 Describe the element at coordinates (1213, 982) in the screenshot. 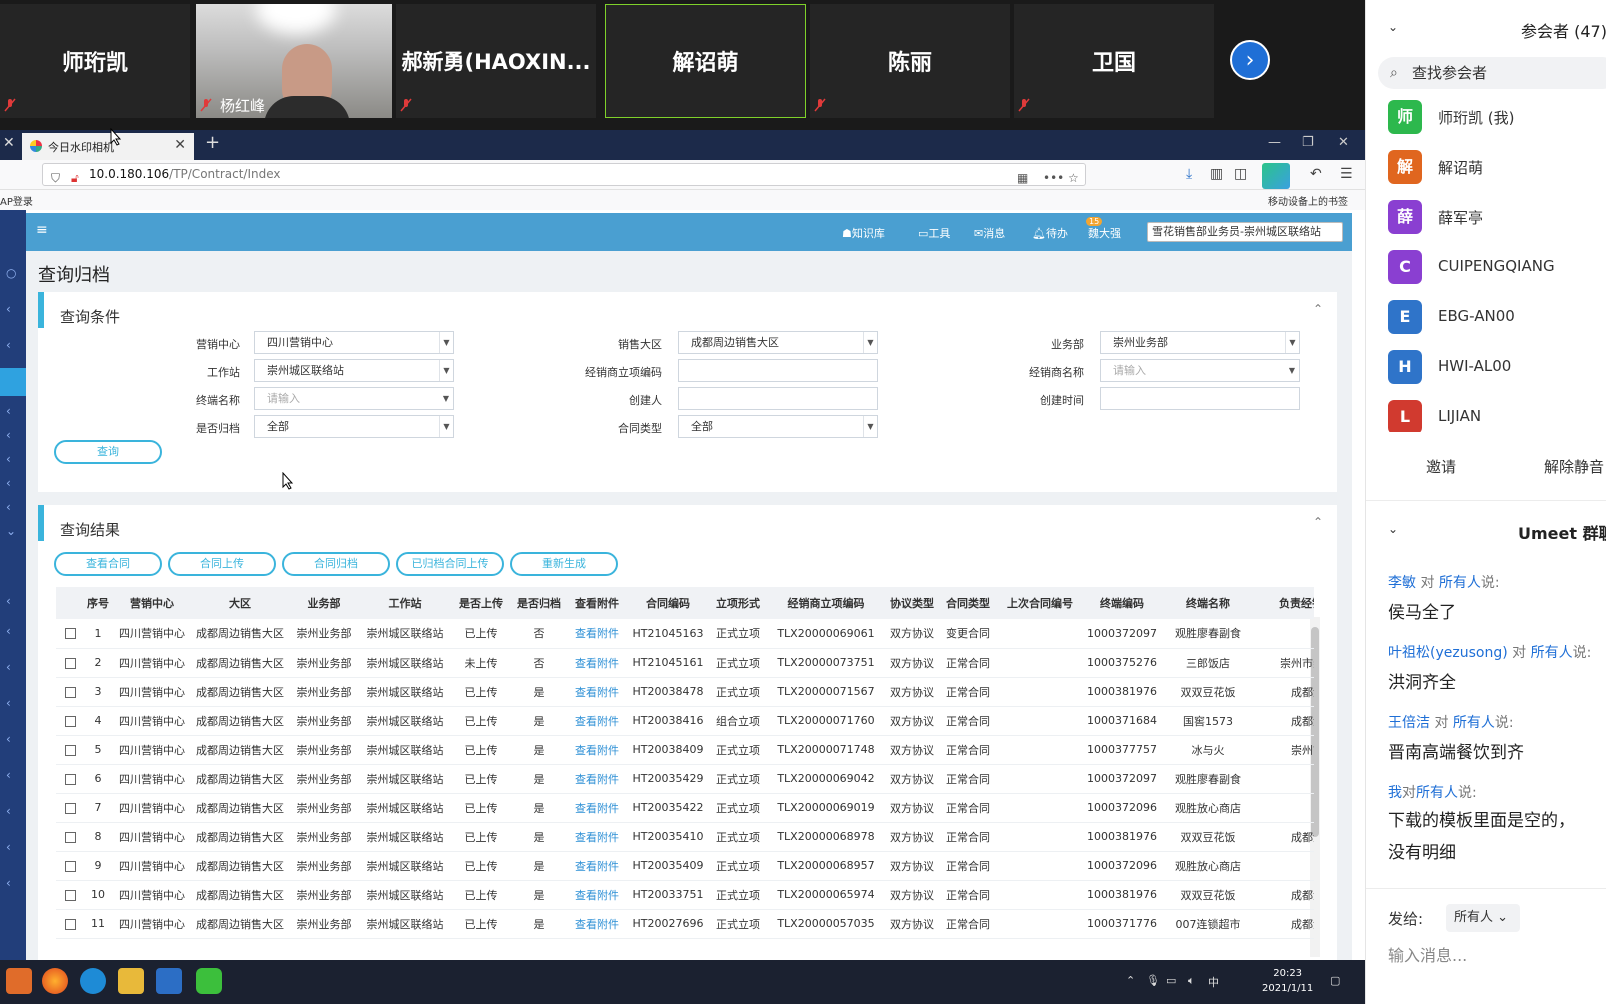

I see `ime-indicator: 中` at that location.